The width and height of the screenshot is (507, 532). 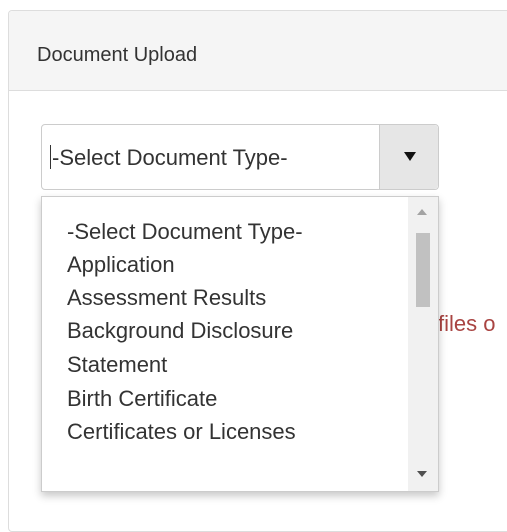 What do you see at coordinates (422, 212) in the screenshot?
I see `scroll-up-arrow-icon` at bounding box center [422, 212].